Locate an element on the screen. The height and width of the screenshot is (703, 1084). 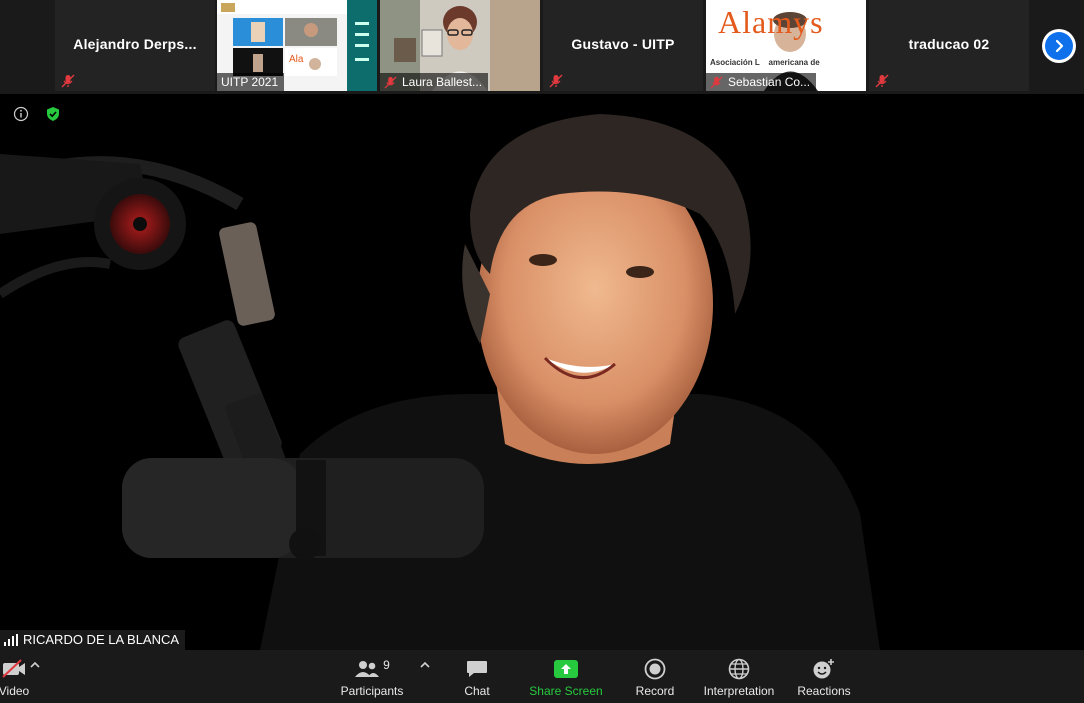
participants-label: Participants is located at coordinates (372, 691).